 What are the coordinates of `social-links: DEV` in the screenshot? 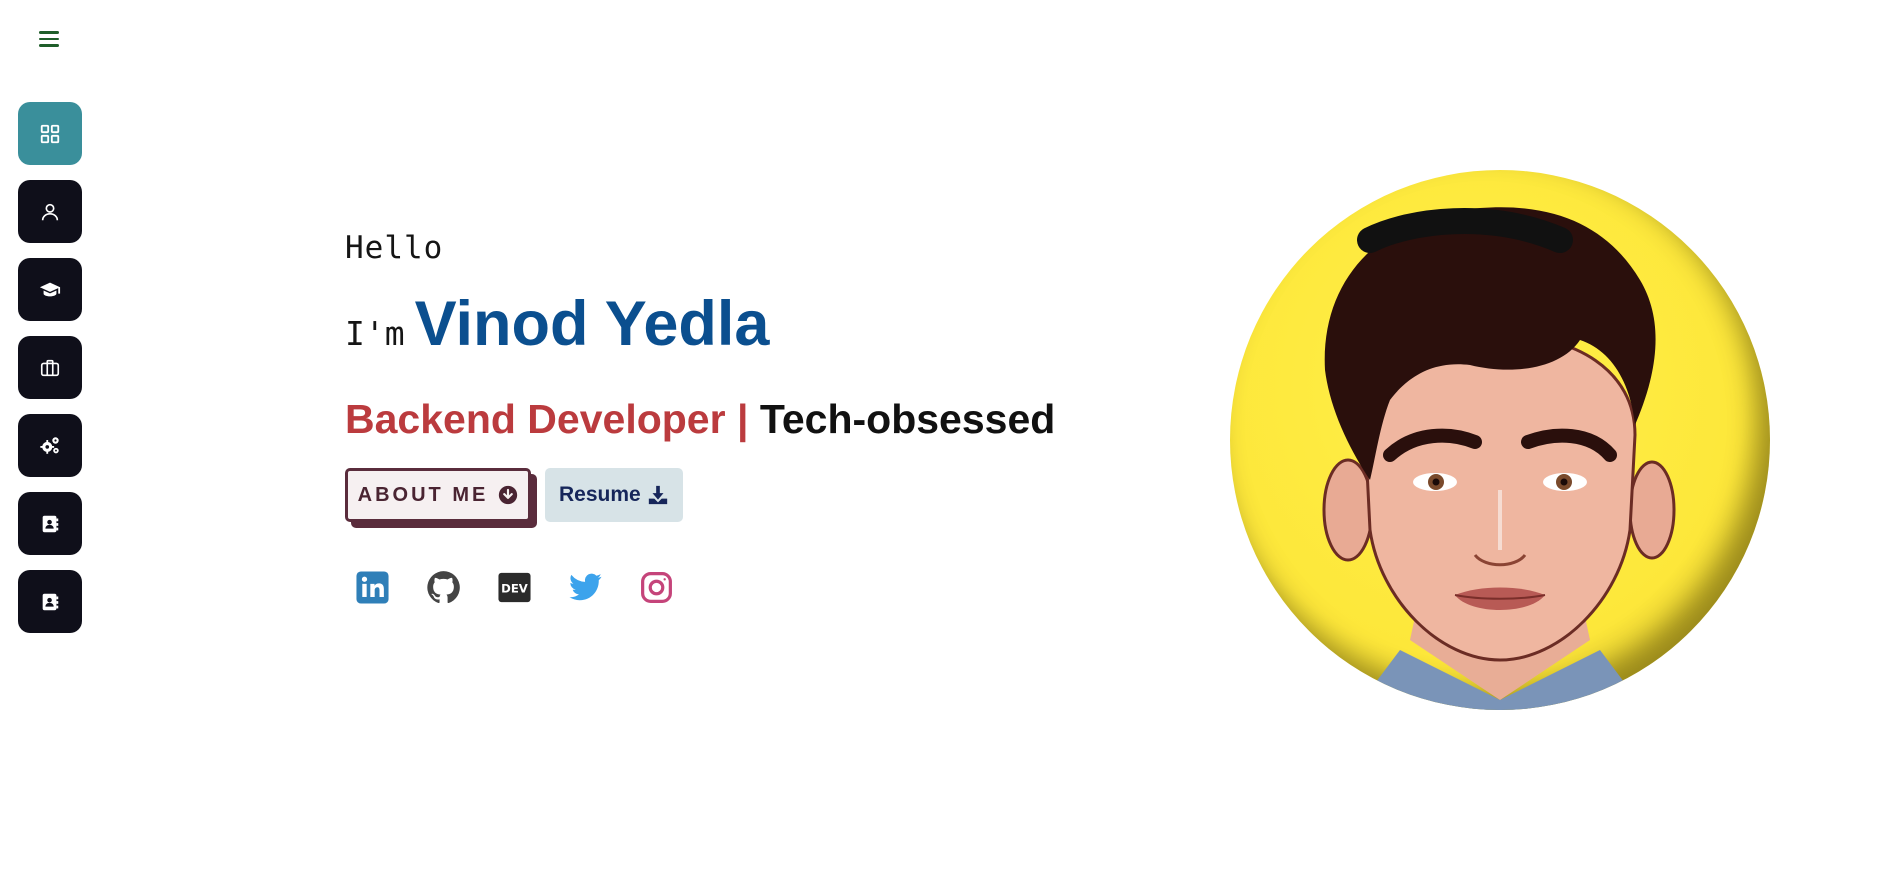 It's located at (705, 587).